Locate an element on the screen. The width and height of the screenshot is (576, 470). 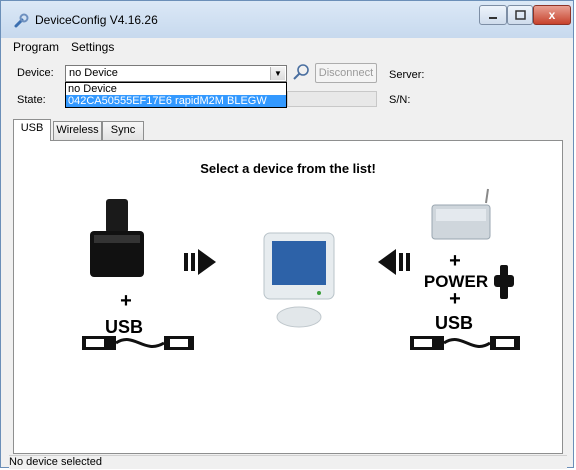
maximize-button is located at coordinates (520, 15).